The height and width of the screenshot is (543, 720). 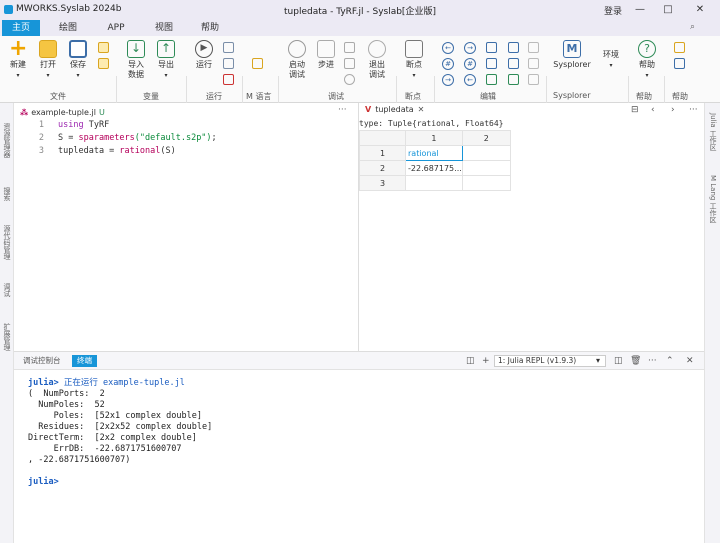 What do you see at coordinates (116, 28) in the screenshot?
I see `tab-app: APP` at bounding box center [116, 28].